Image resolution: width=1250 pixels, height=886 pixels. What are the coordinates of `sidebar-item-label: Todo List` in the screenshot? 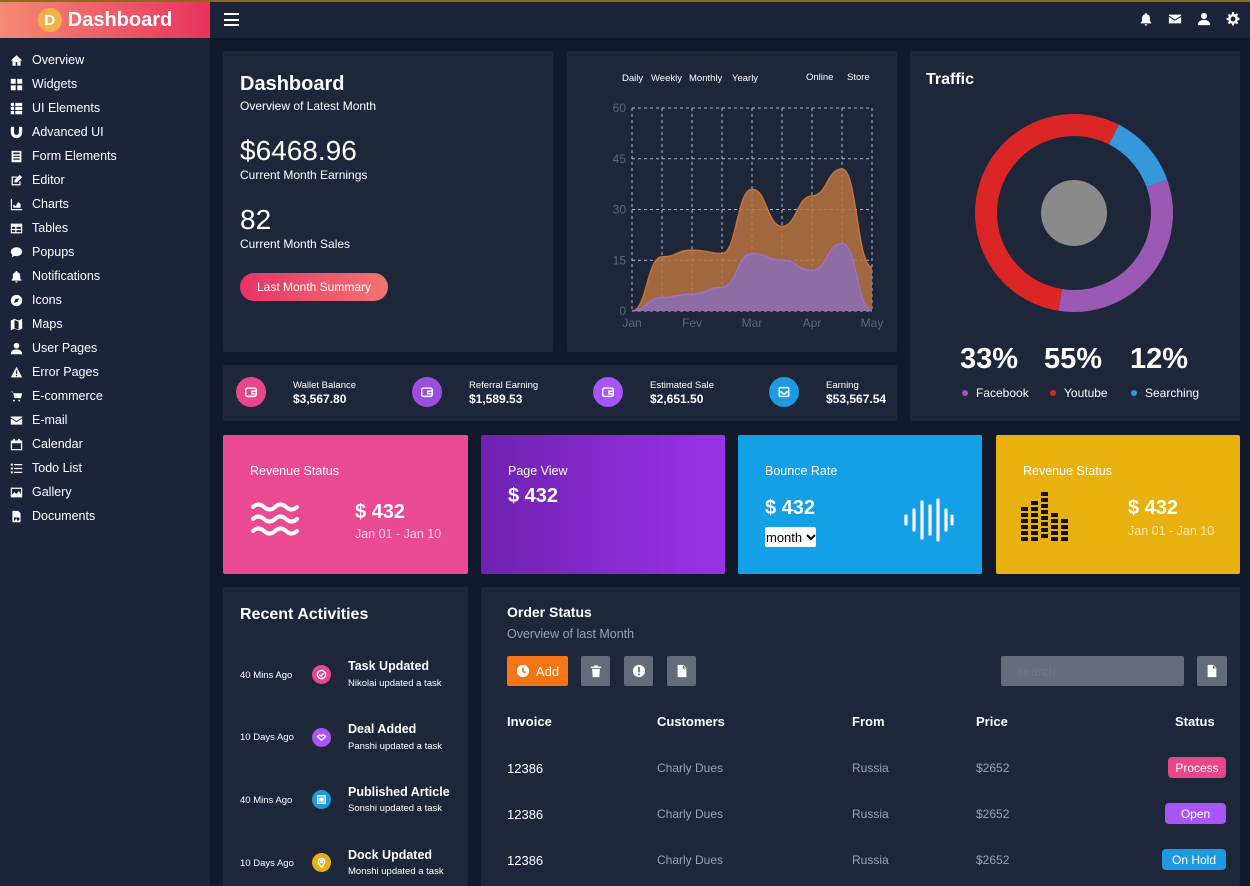 It's located at (57, 468).